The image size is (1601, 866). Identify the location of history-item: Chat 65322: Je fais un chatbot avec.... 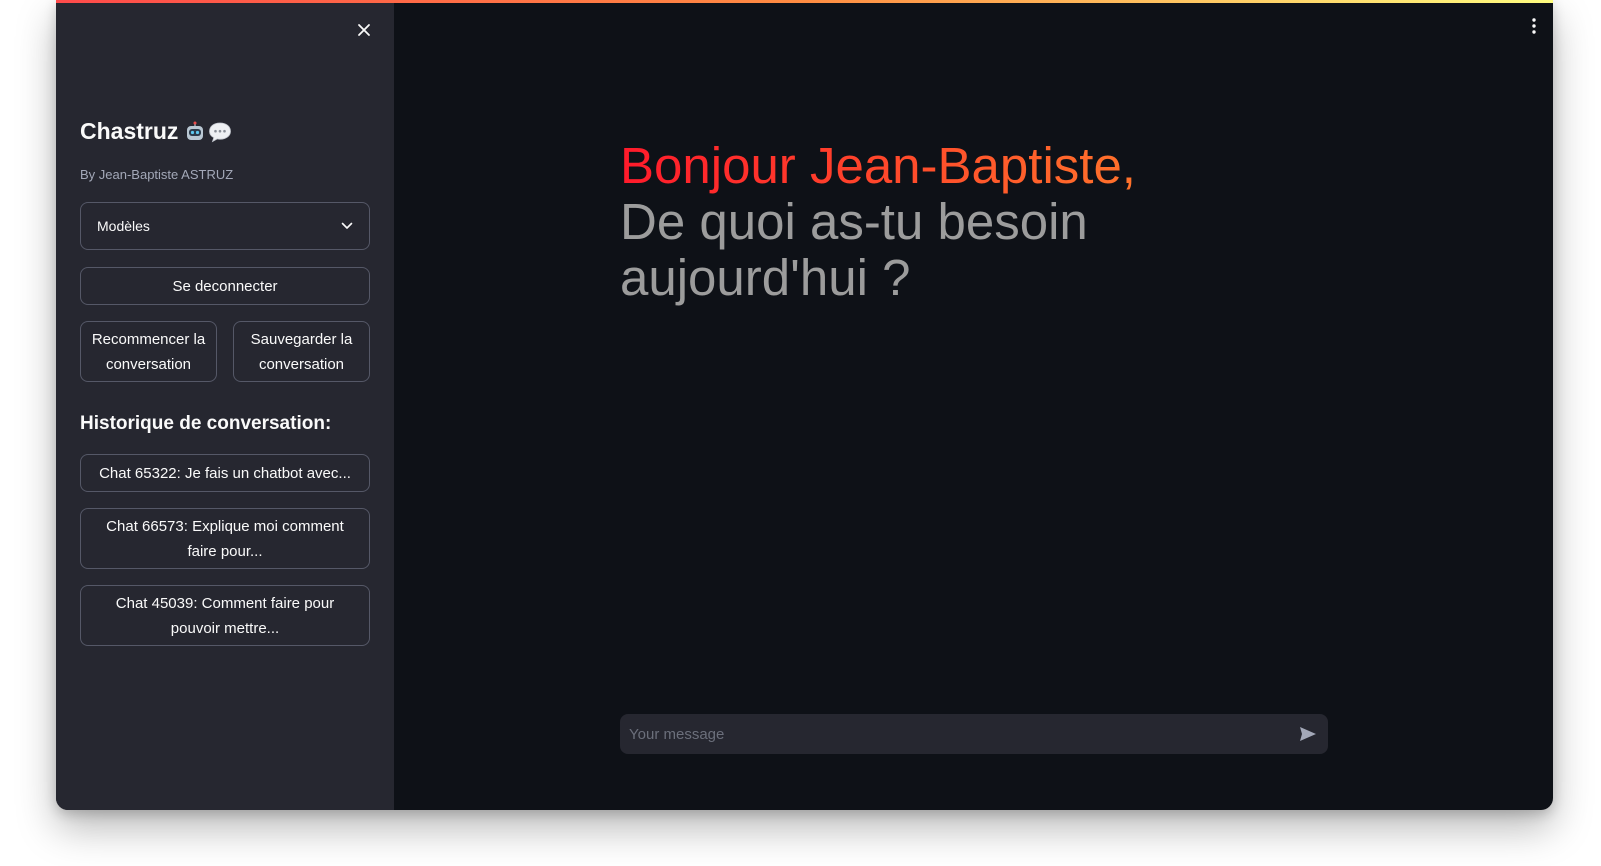
(225, 473).